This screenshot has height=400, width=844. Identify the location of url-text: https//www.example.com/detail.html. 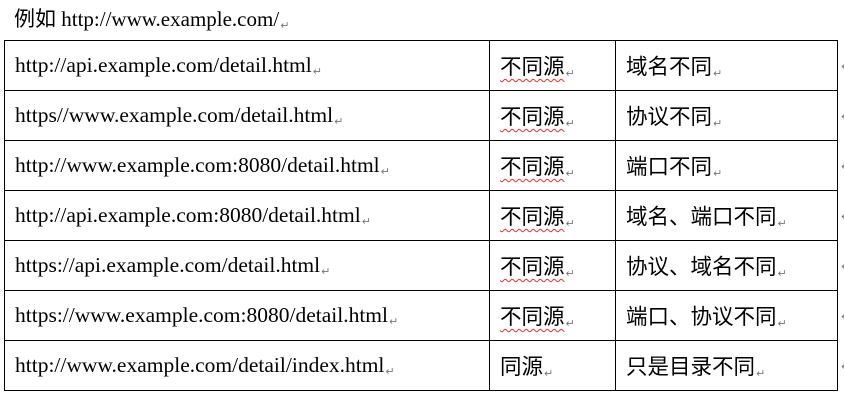
(174, 115).